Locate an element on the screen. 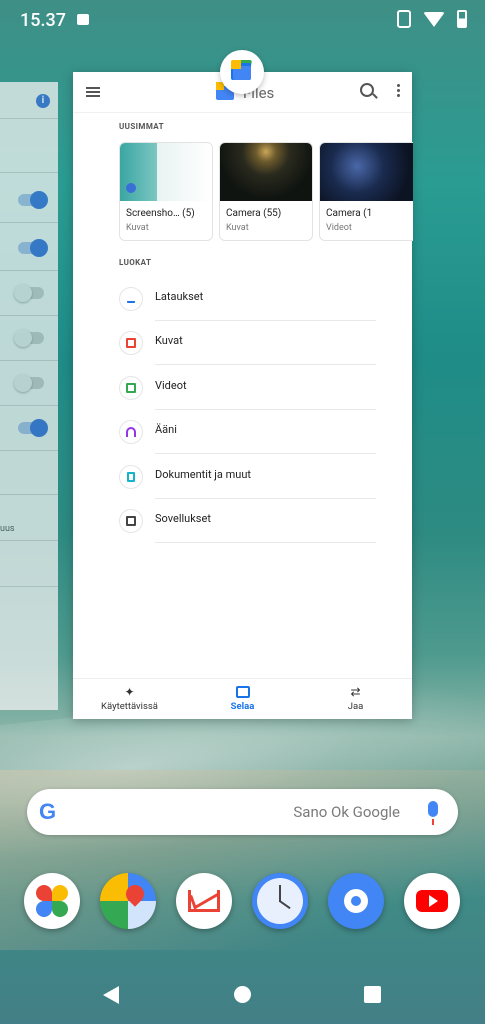 Image resolution: width=485 pixels, height=1024 pixels. share-arrows-icon: ⇄ is located at coordinates (355, 692).